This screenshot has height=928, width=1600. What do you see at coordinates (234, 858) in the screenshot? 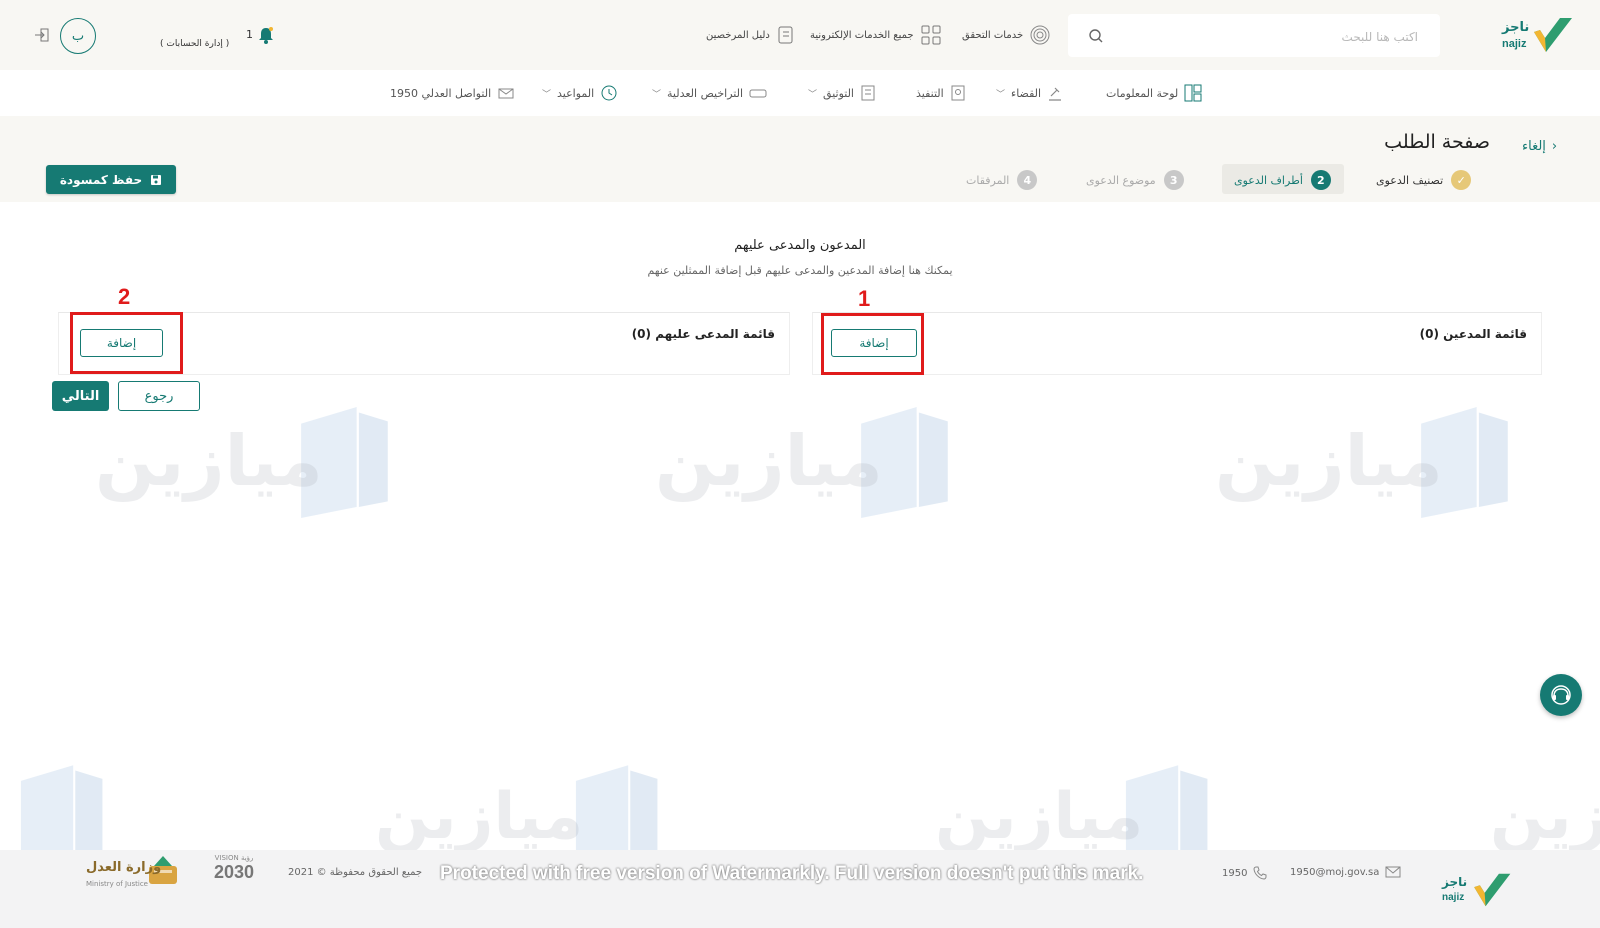
I see `vision-label: VISION رؤية` at bounding box center [234, 858].